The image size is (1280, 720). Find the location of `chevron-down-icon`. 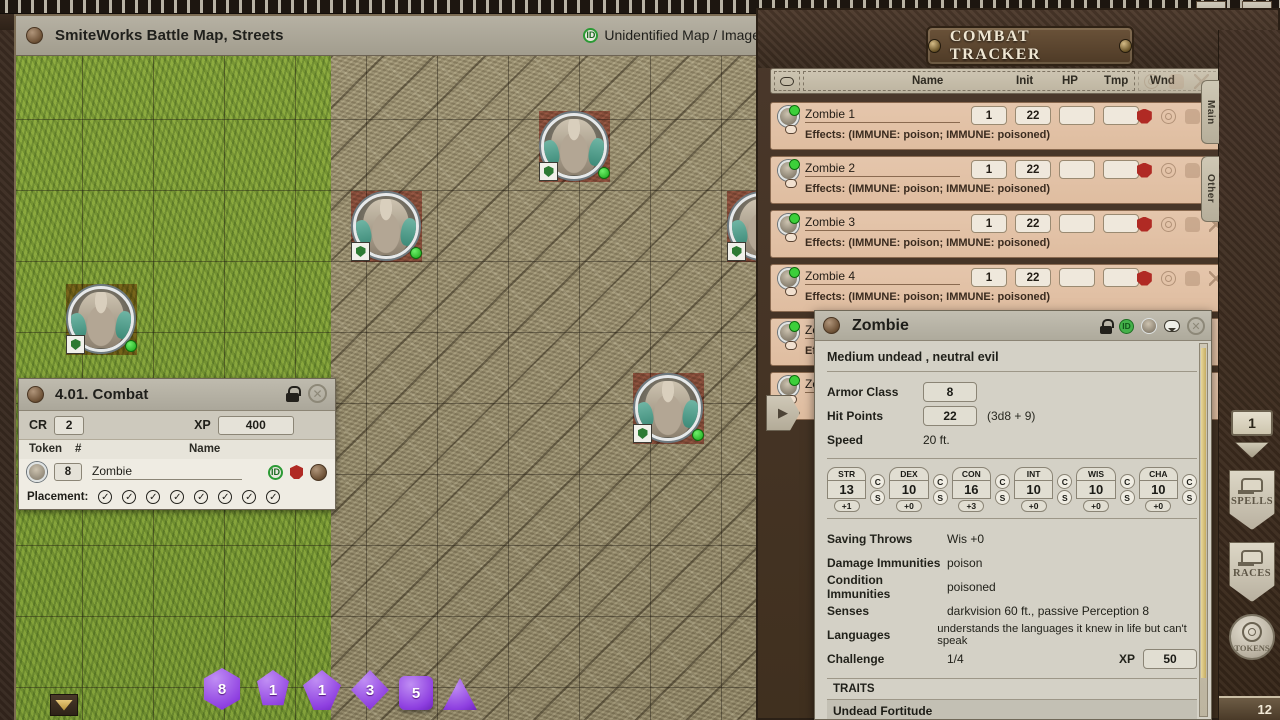

chevron-down-icon is located at coordinates (1252, 450).